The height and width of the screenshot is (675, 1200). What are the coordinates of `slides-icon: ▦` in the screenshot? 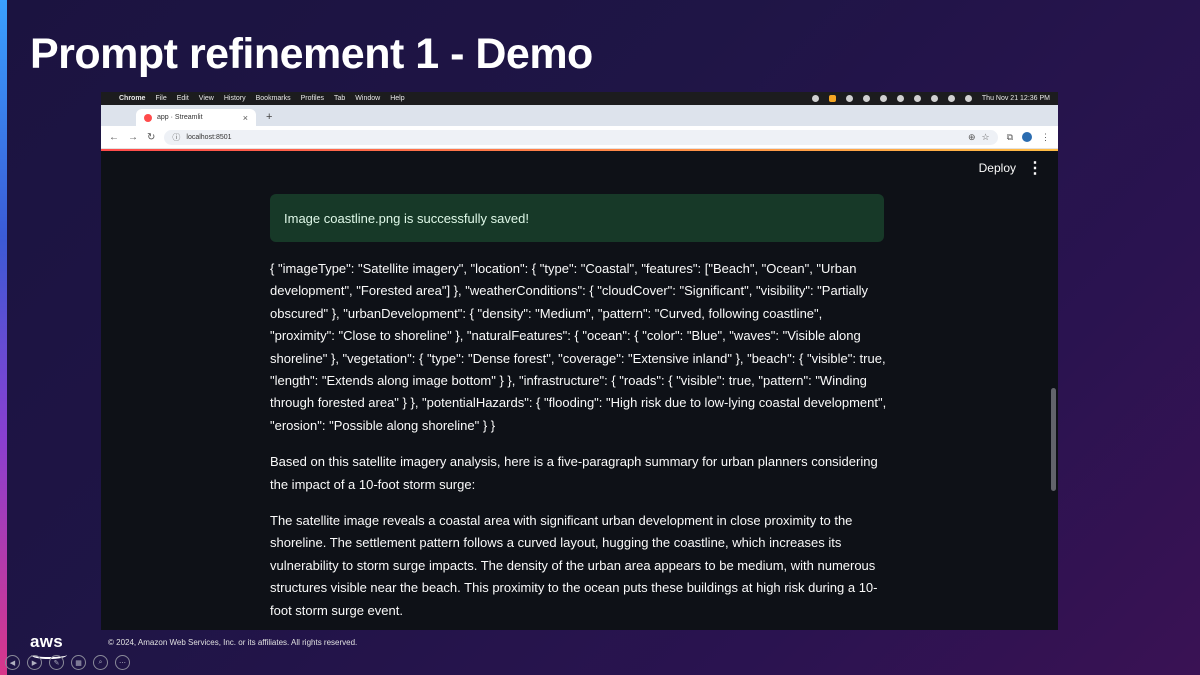 It's located at (78, 662).